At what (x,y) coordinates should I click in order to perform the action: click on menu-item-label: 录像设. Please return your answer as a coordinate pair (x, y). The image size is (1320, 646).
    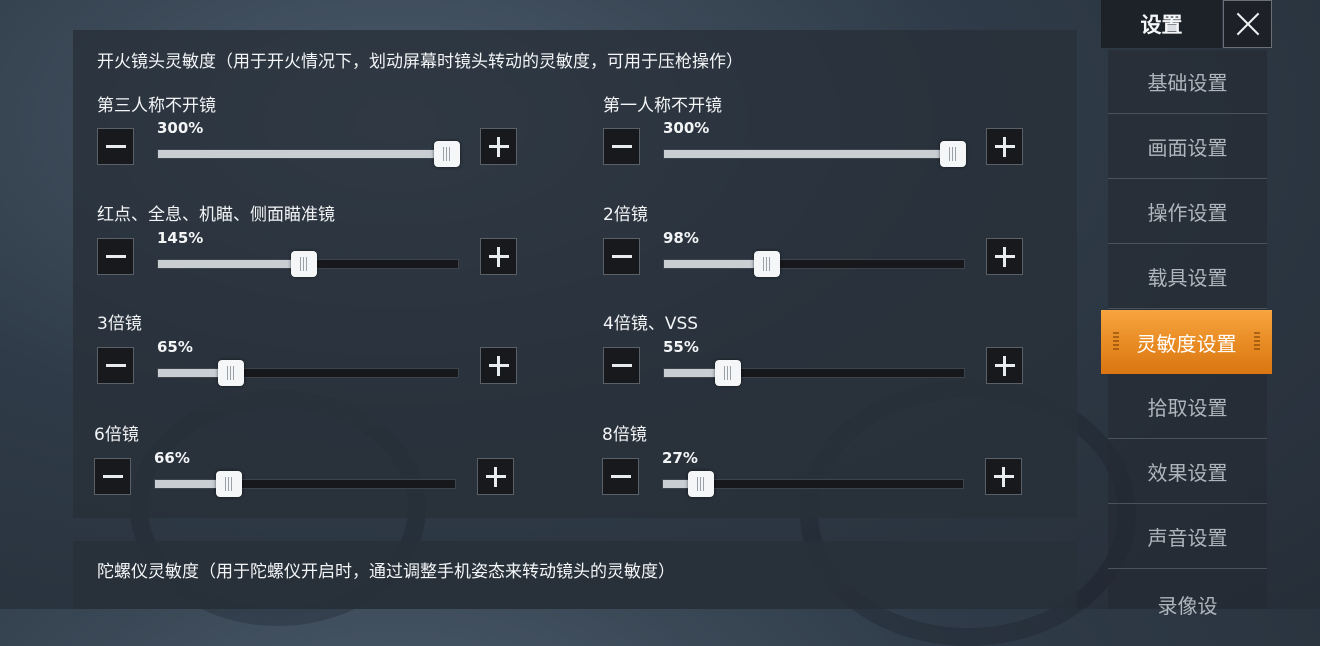
    Looking at the image, I should click on (1187, 606).